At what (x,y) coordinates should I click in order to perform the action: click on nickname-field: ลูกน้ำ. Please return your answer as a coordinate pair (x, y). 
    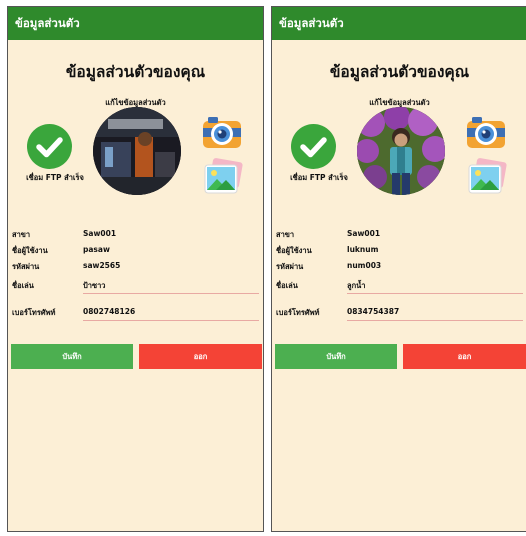
    Looking at the image, I should click on (356, 286).